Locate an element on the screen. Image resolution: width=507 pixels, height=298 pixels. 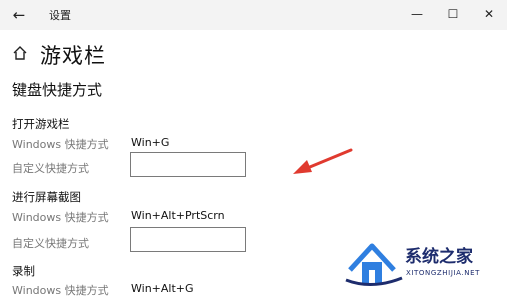
page-title: 游戏栏 is located at coordinates (73, 56).